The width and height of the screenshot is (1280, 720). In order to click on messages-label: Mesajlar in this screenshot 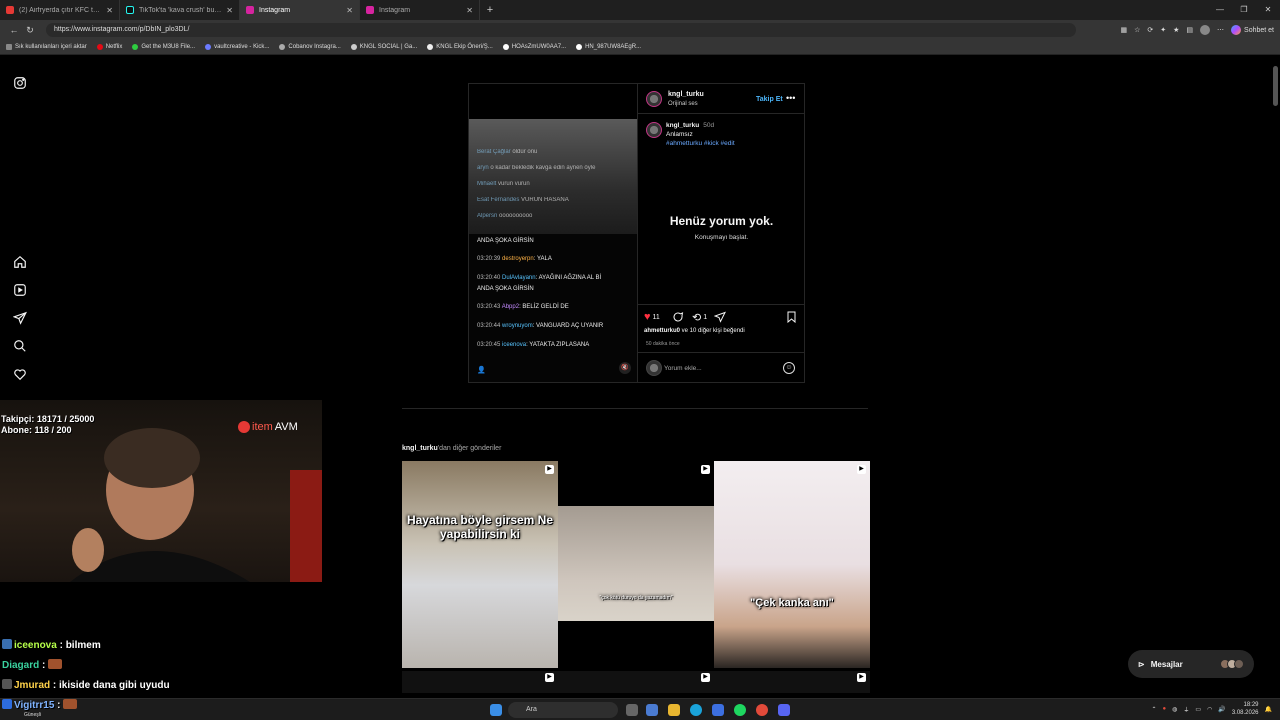, I will do `click(1166, 664)`.